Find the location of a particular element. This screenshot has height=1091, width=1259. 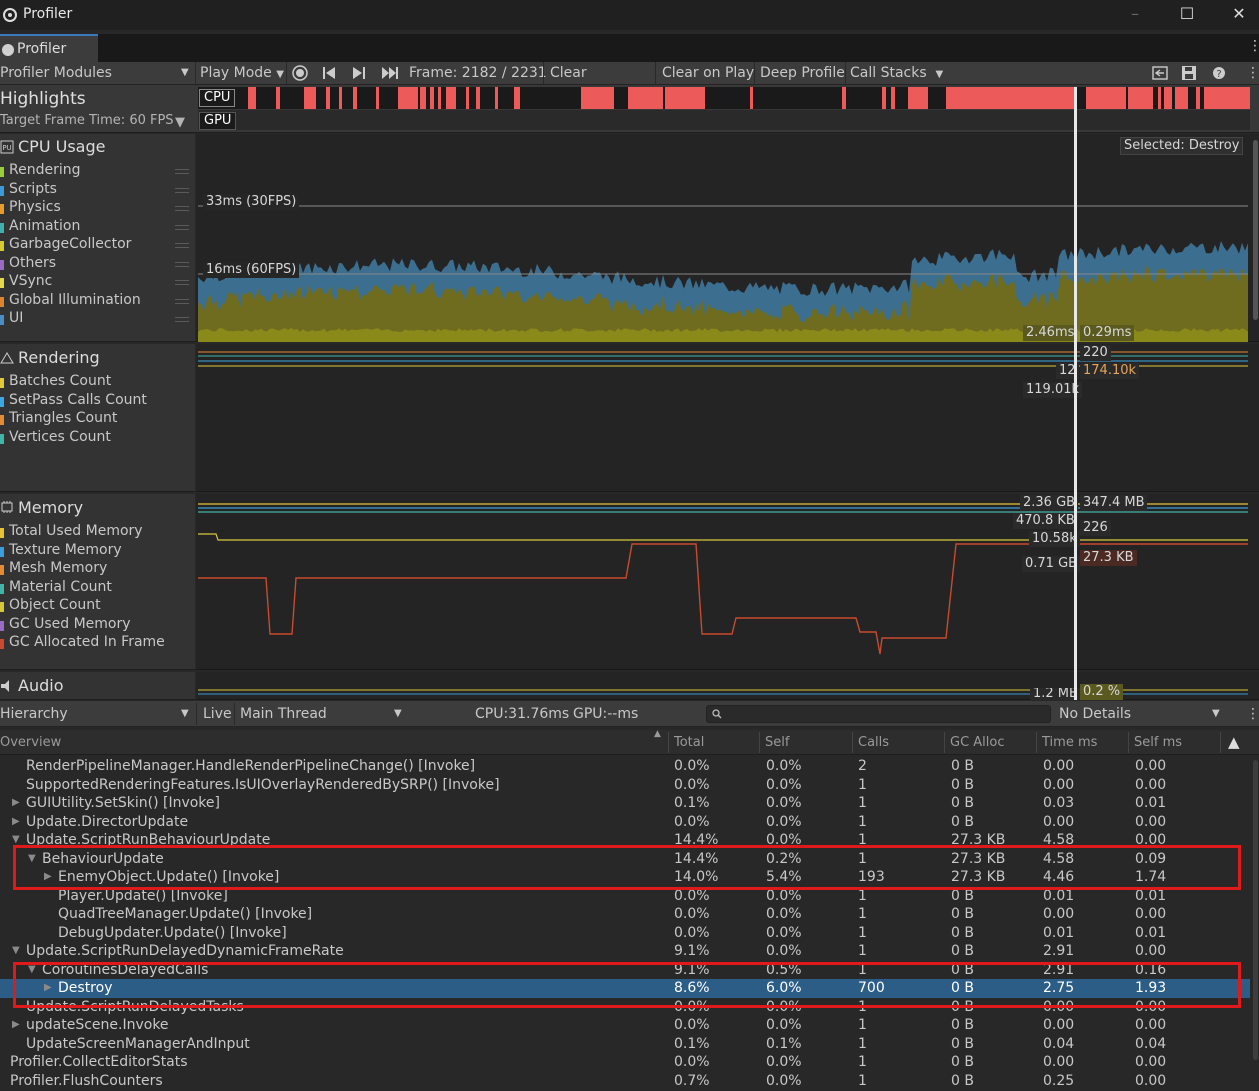

col-self-ms: Self ms is located at coordinates (1158, 742).